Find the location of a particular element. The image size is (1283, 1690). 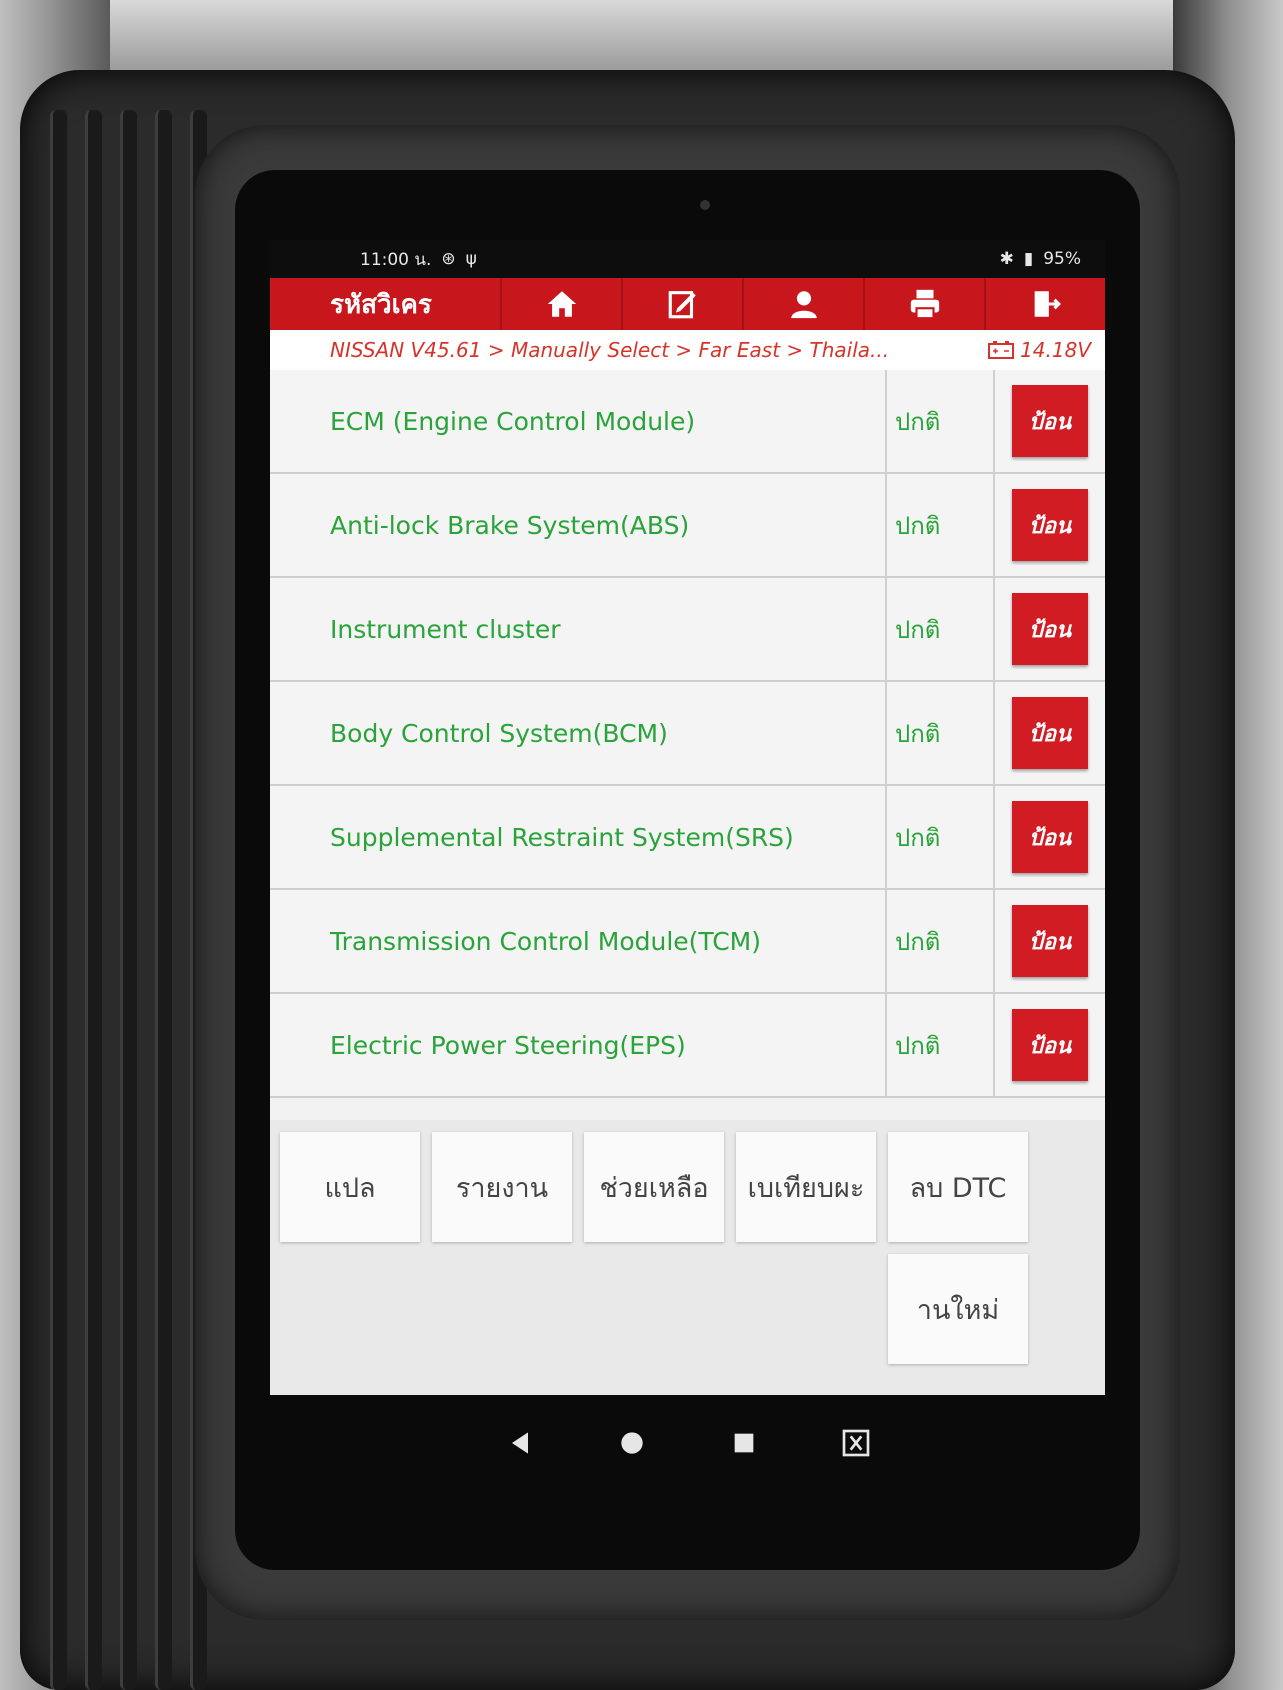

system-row: Electric Power Steering(EPS) ปกติ ป้อน is located at coordinates (687, 1046).